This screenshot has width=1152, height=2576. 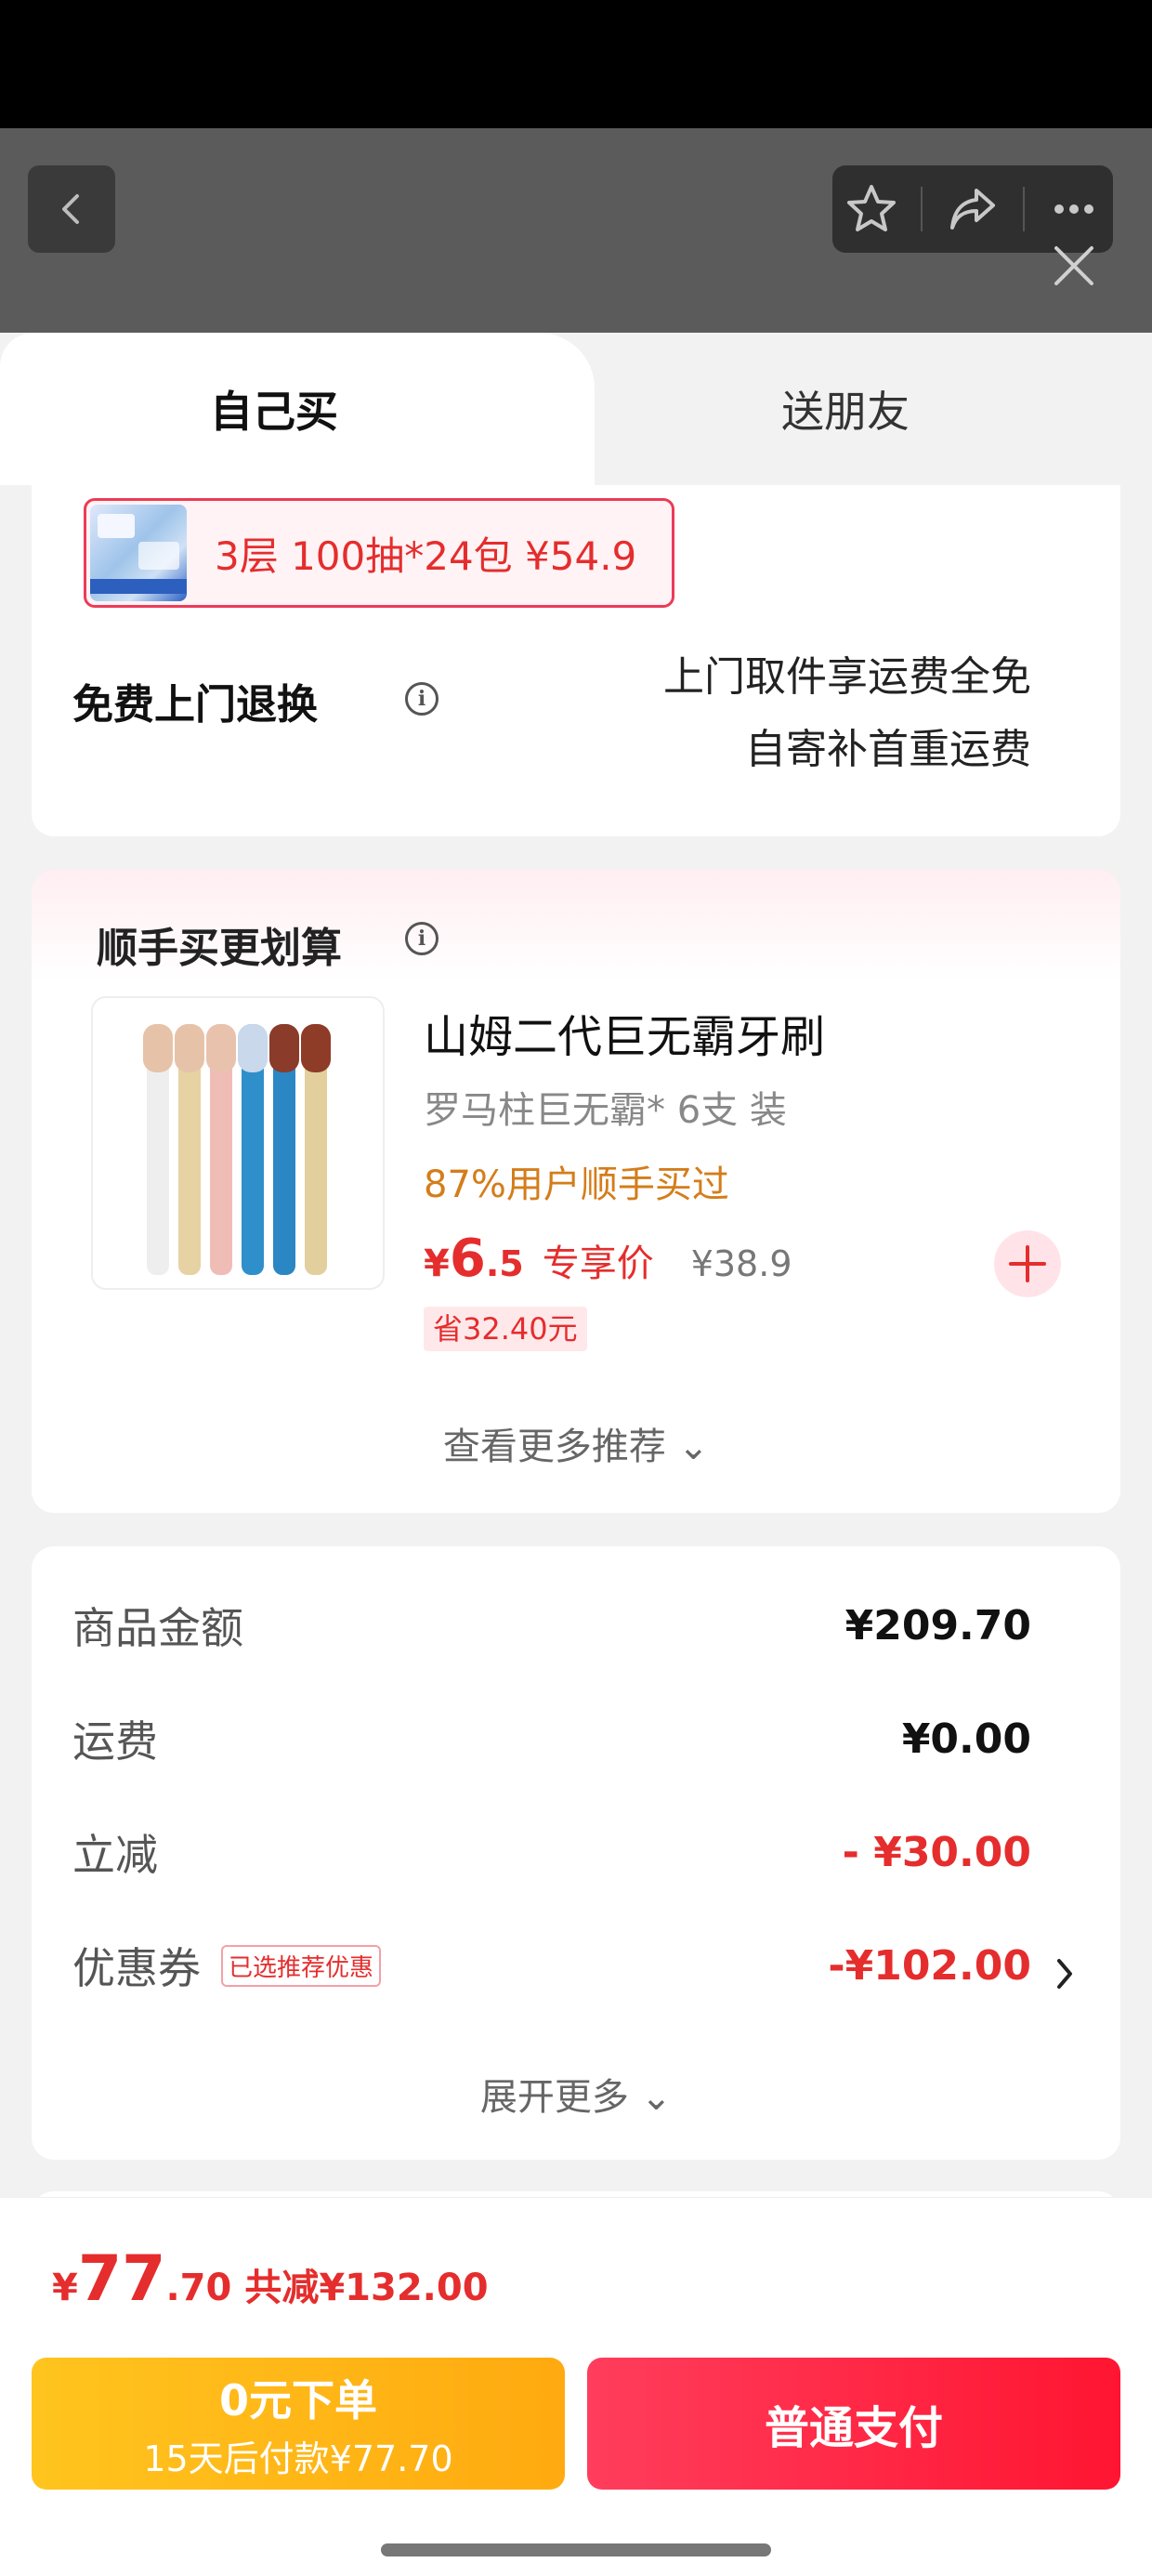 I want to click on coupon-label-group: 优惠券 已选推荐优惠, so click(x=227, y=1965).